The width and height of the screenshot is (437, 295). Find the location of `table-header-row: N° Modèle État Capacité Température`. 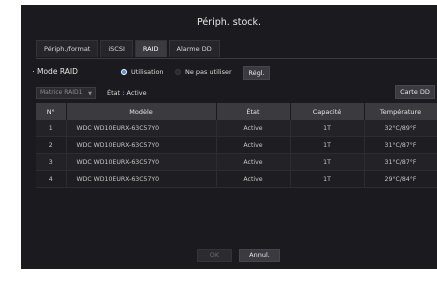

table-header-row: N° Modèle État Capacité Température is located at coordinates (236, 111).